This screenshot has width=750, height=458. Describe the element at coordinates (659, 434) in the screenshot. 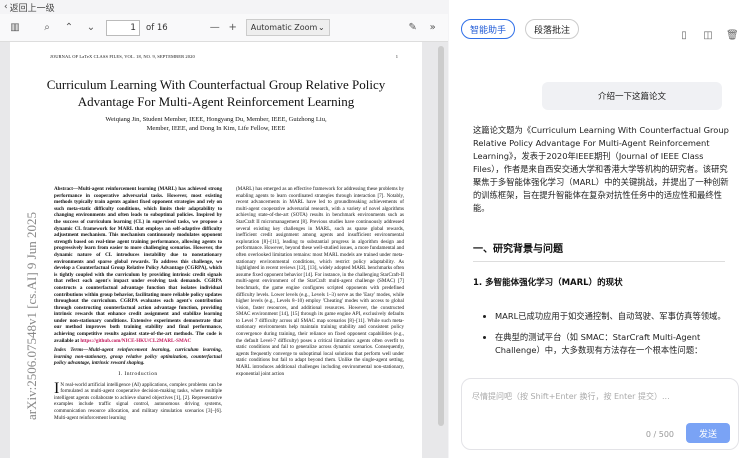

I see `char-counter: 0 / 500` at that location.